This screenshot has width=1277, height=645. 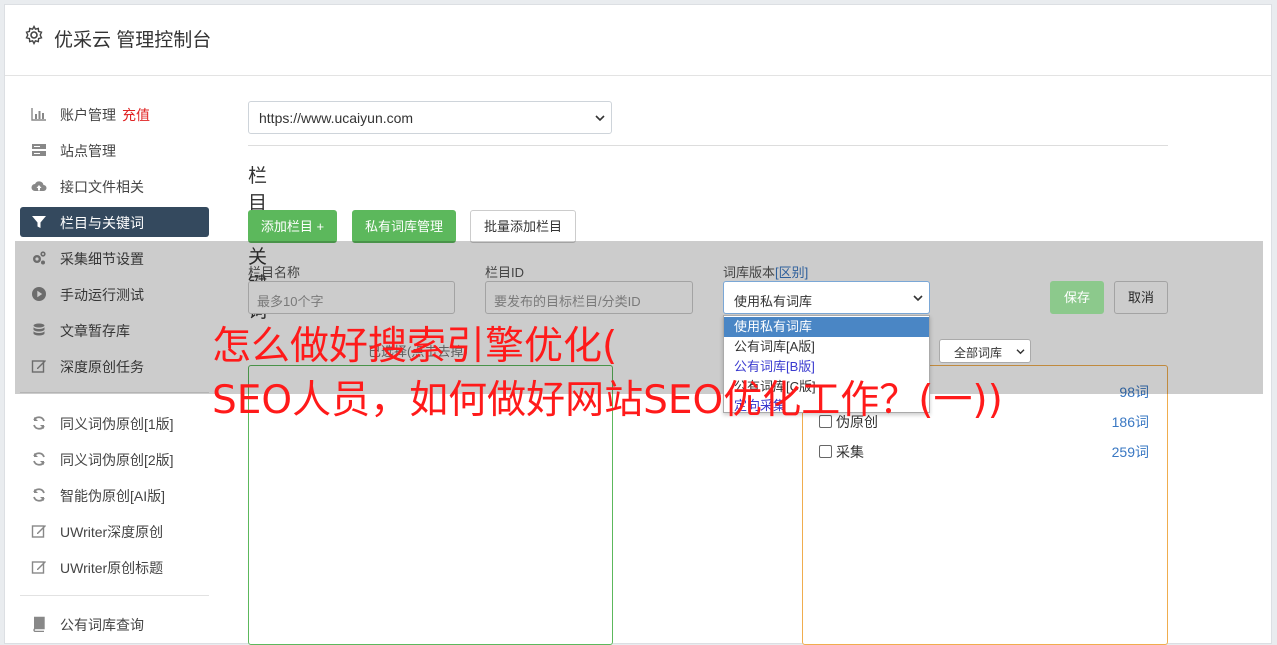 What do you see at coordinates (638, 40) in the screenshot?
I see `page-header: 优采云 管理控制台` at bounding box center [638, 40].